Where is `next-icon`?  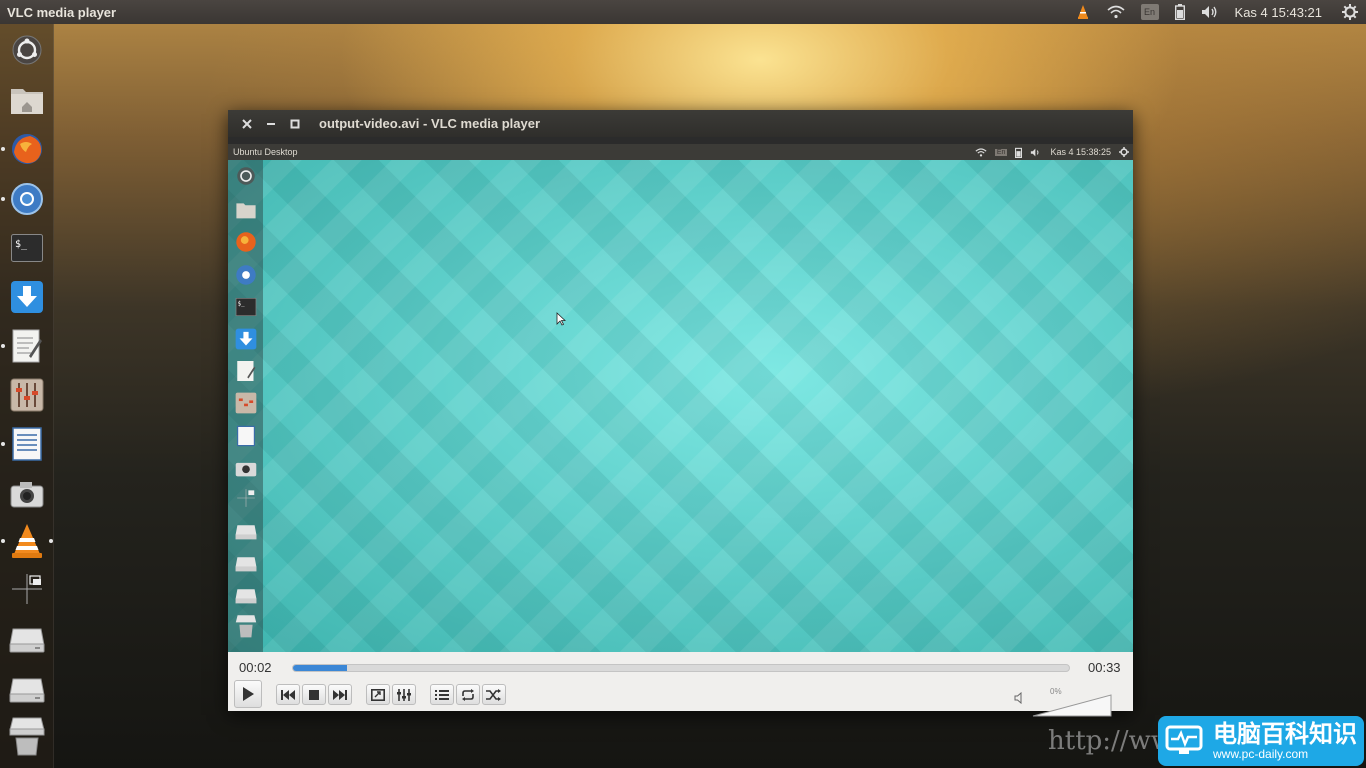
next-icon is located at coordinates (340, 694).